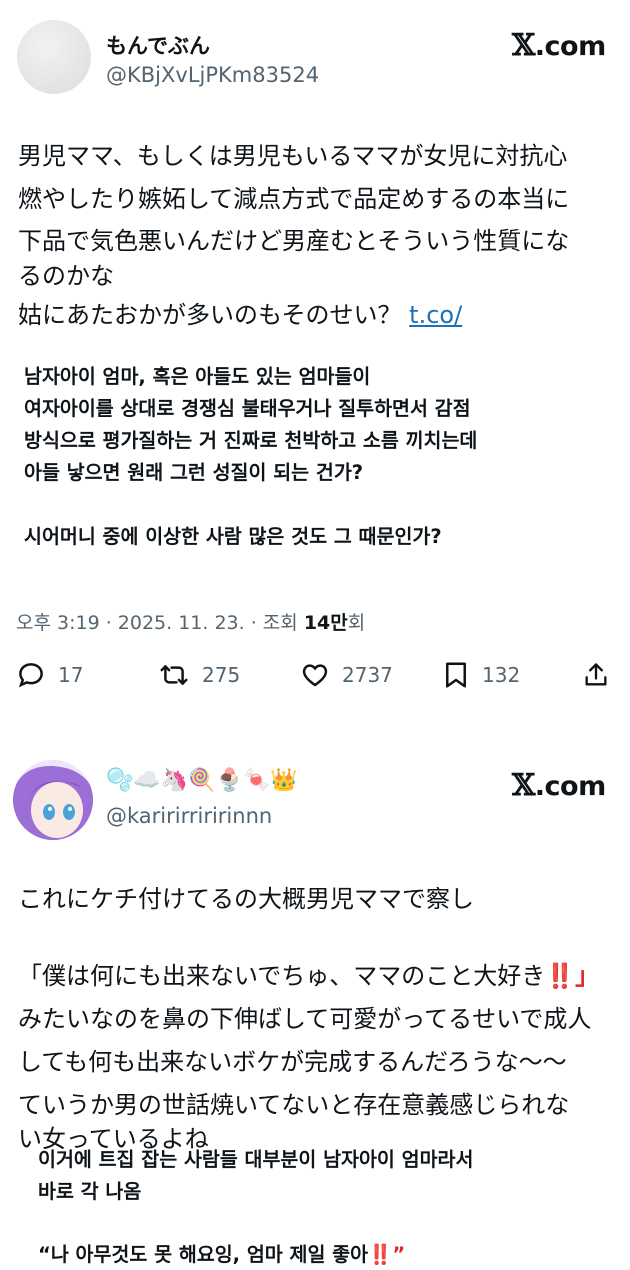 This screenshot has width=630, height=1270. I want to click on double-exclamation-emoji: ‼️」, so click(572, 976).